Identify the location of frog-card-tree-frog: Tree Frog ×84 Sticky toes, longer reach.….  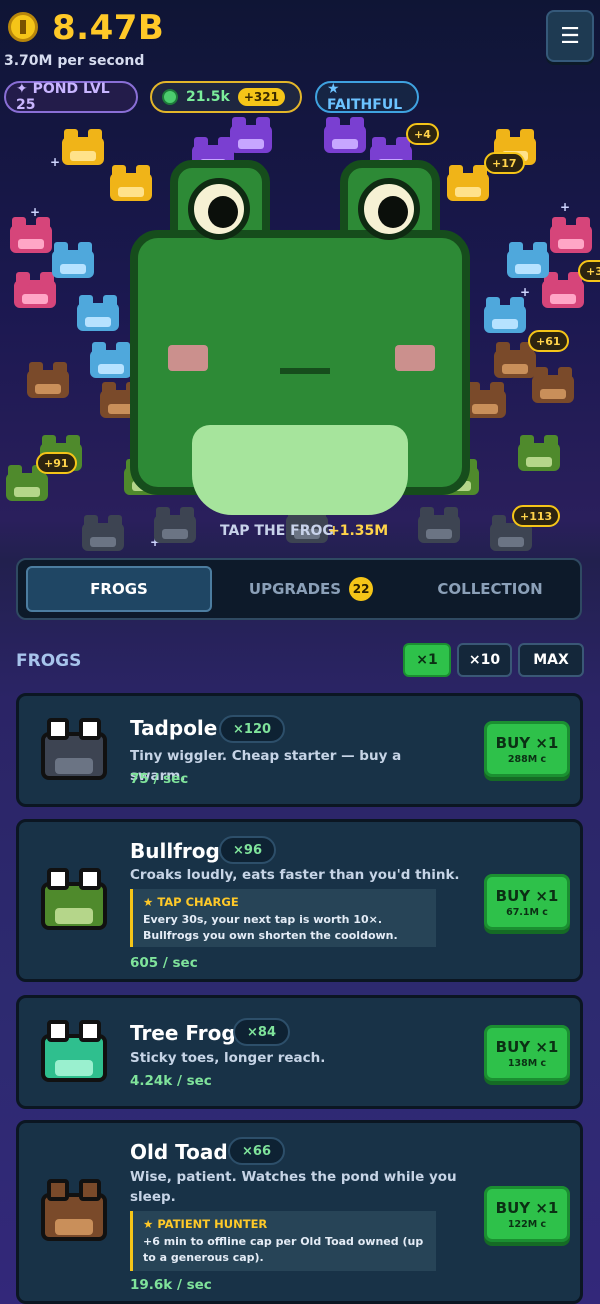
(299, 1052).